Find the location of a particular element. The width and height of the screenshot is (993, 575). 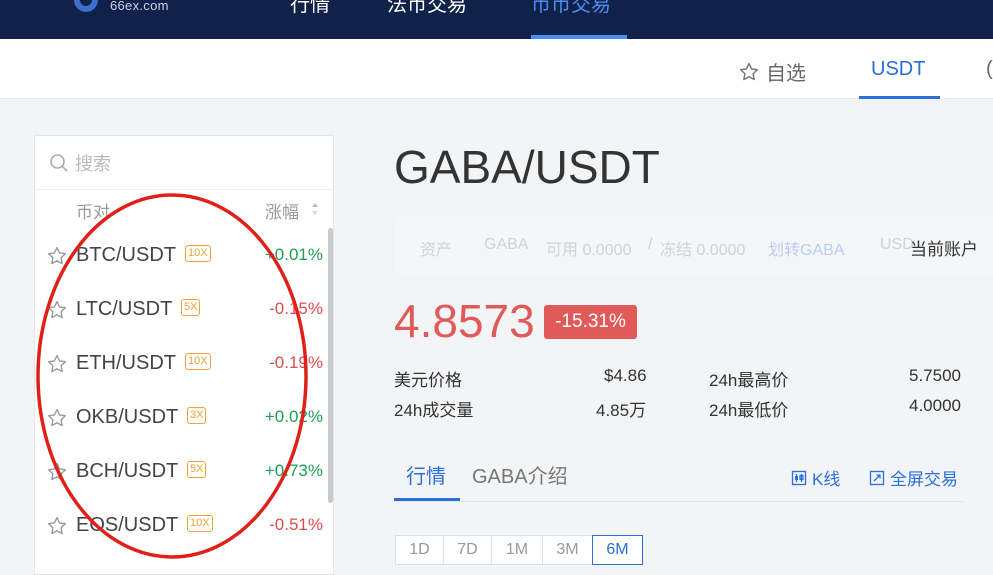

fullscreen-trade-button: 全屏交易 is located at coordinates (913, 477).